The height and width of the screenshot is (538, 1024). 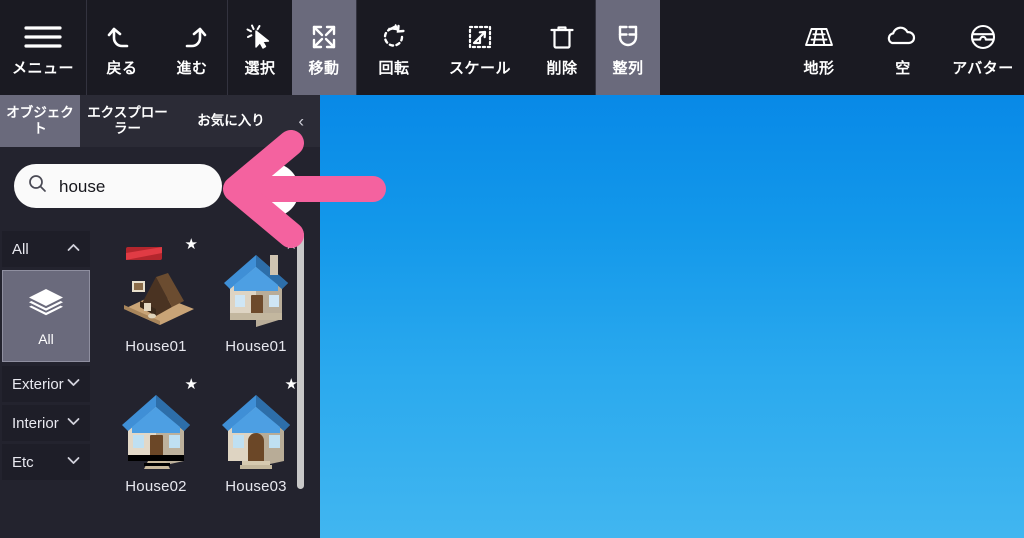 I want to click on toolbar-button-rotate: 回転, so click(x=394, y=47).